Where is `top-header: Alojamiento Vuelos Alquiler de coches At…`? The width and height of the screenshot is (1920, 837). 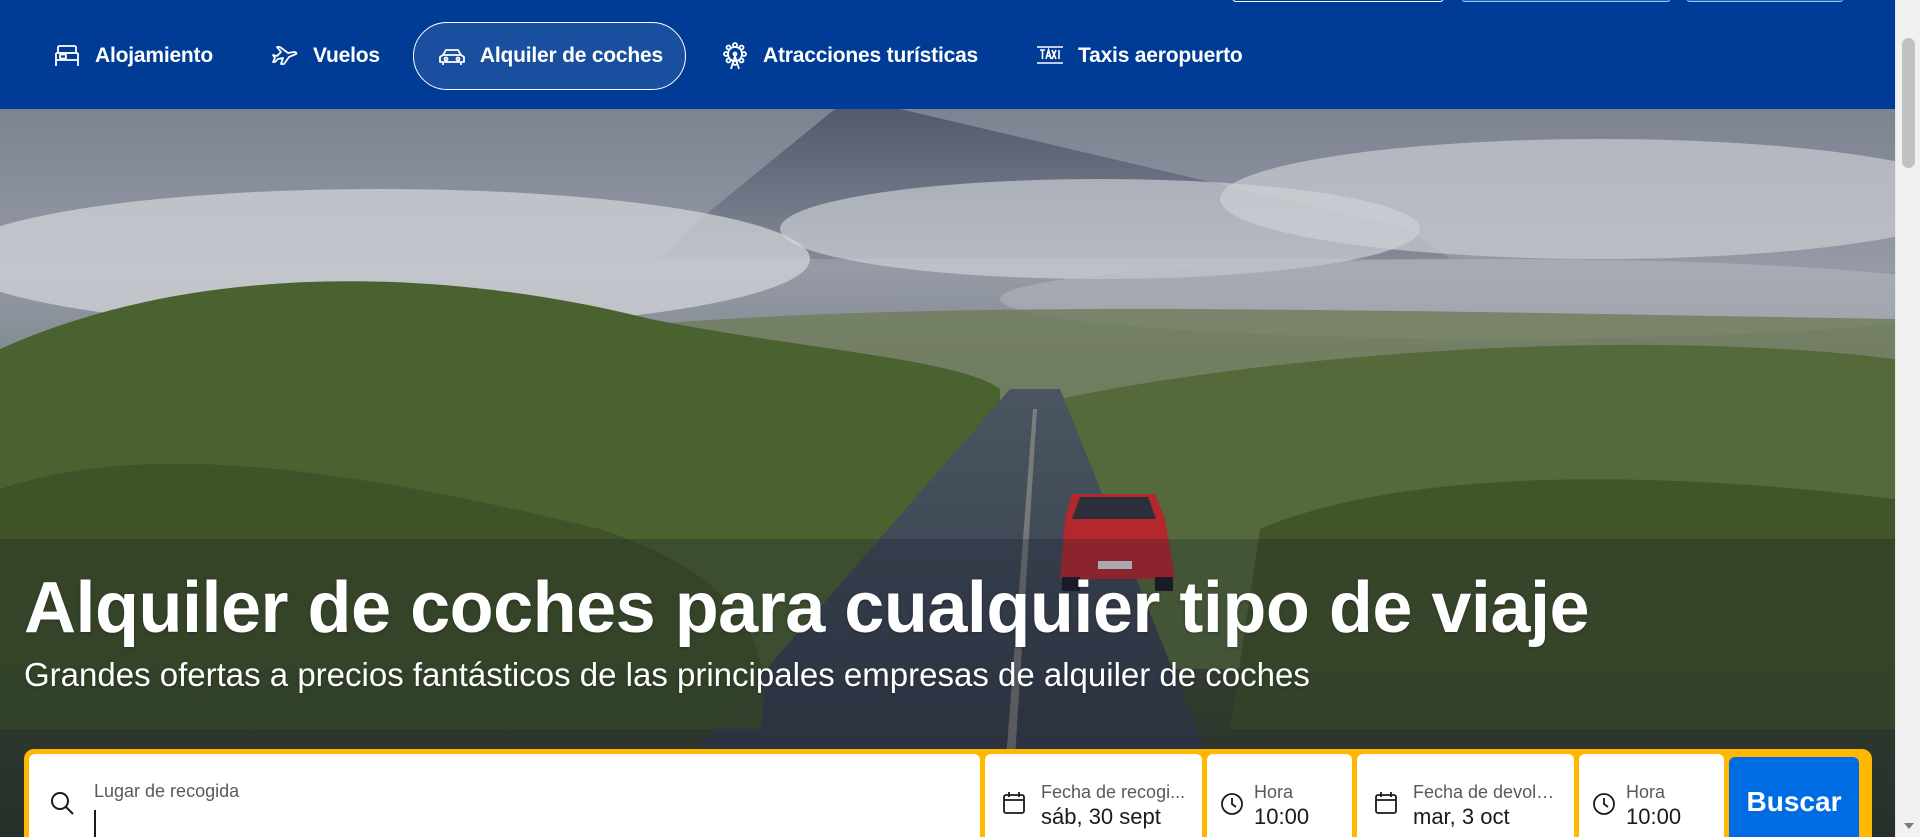 top-header: Alojamiento Vuelos Alquiler de coches At… is located at coordinates (947, 54).